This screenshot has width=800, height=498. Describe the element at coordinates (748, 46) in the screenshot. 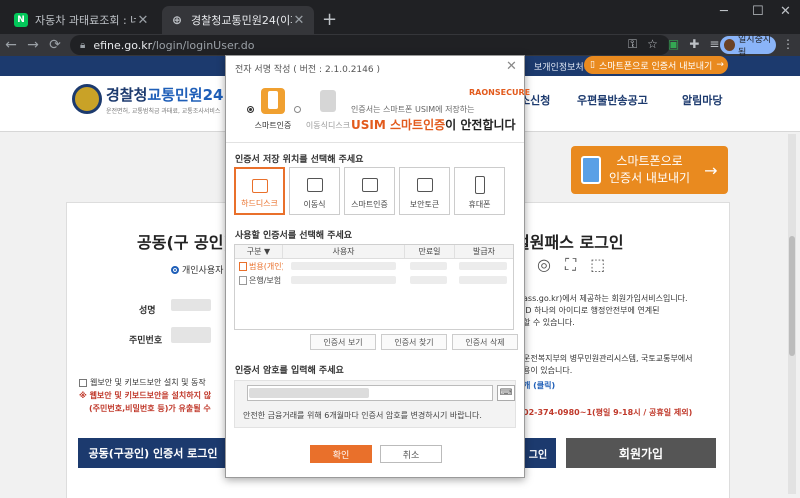

I see `profile-paused-button: 일시중지됨` at that location.